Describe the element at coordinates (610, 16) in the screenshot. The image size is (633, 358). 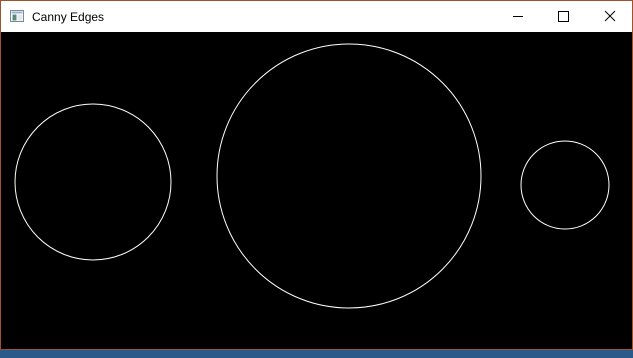
I see `close-button` at that location.